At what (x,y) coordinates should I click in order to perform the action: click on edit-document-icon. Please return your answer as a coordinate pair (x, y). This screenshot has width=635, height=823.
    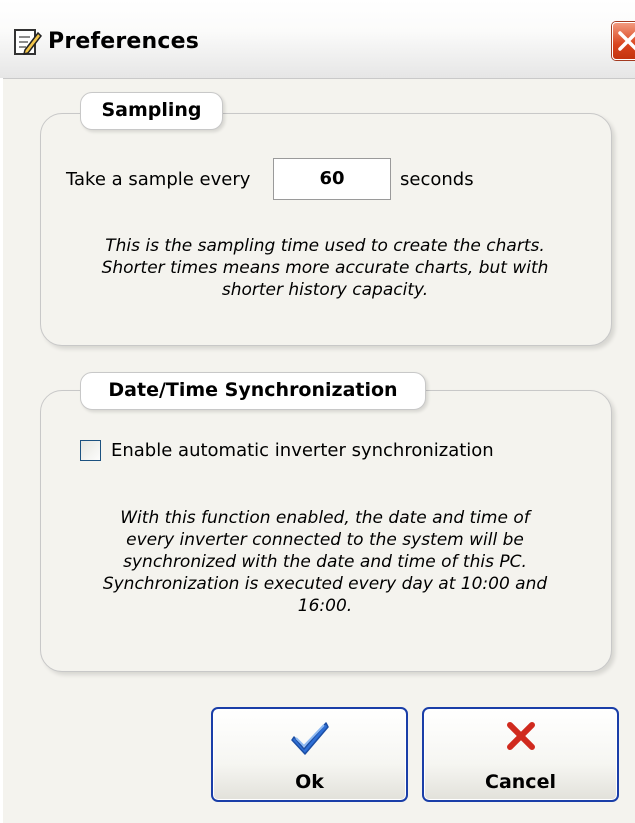
    Looking at the image, I should click on (28, 42).